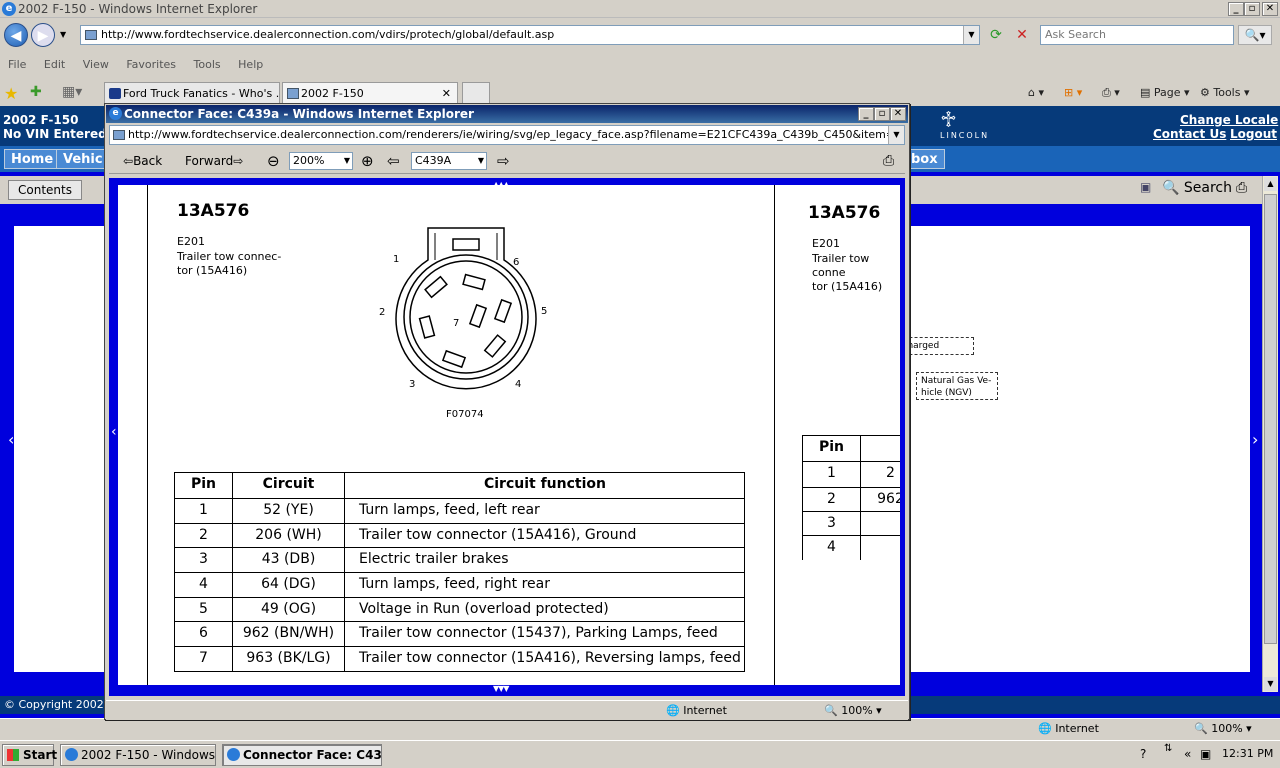 This screenshot has height=768, width=1280. Describe the element at coordinates (1145, 187) in the screenshot. I see `bookmark-icon: ▣` at that location.